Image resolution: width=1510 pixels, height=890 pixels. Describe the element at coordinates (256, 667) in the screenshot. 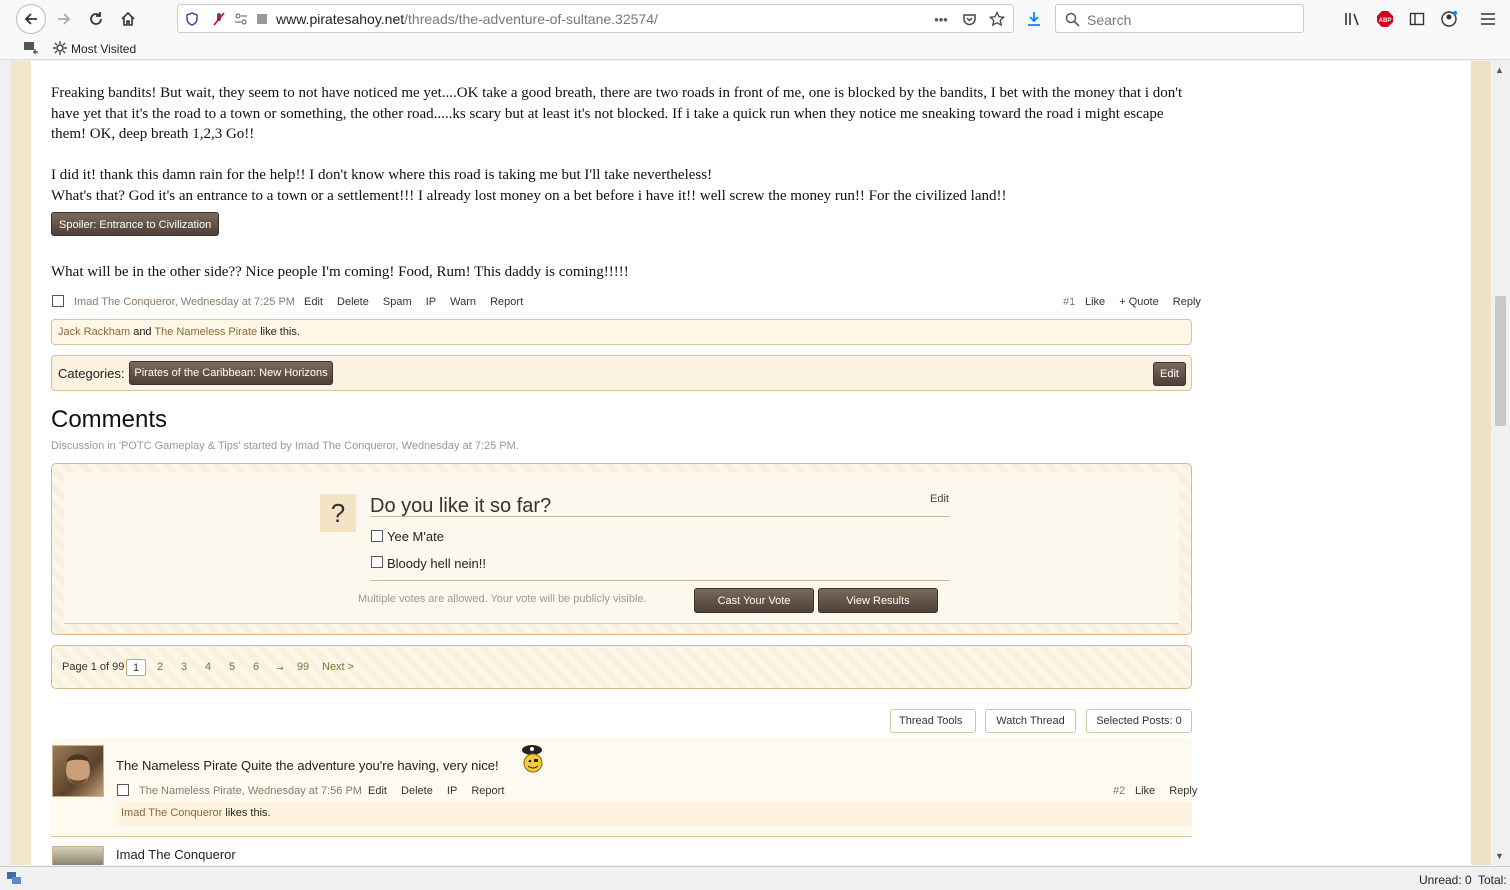

I see `page-link: 6` at that location.